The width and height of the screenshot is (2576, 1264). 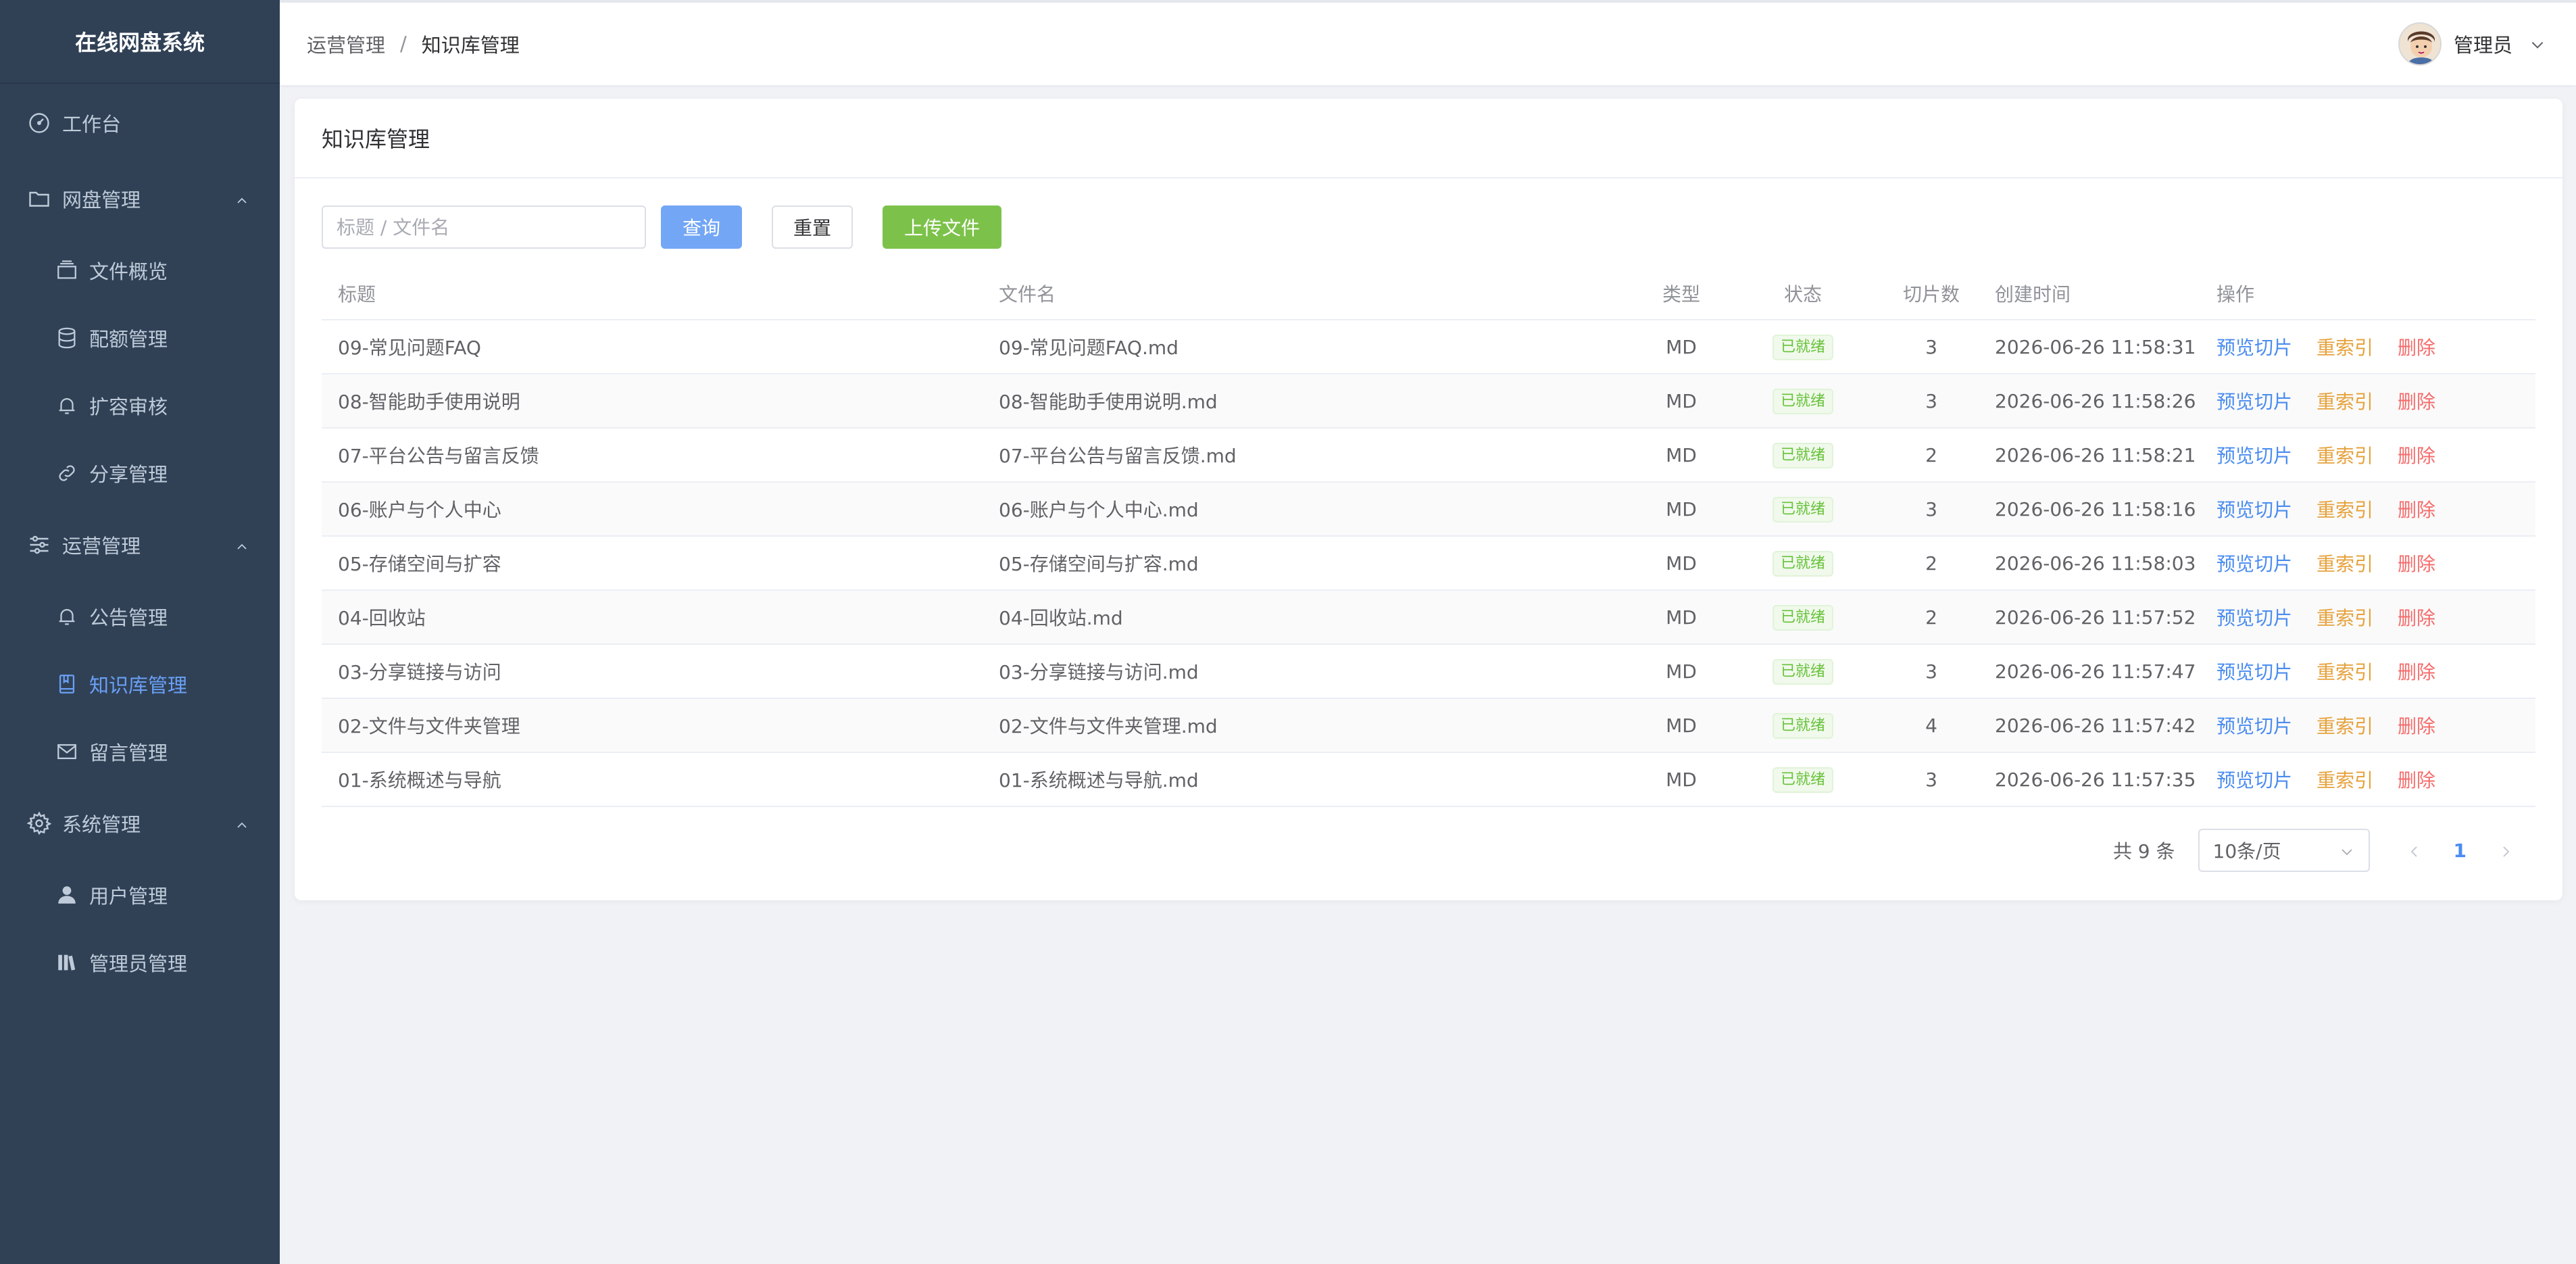 I want to click on column-header: 标题, so click(x=357, y=294).